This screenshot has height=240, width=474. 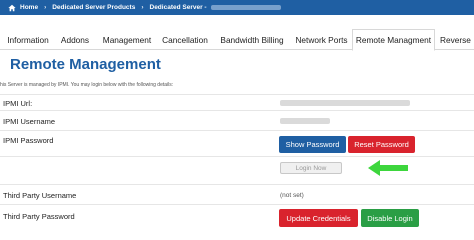 What do you see at coordinates (178, 7) in the screenshot?
I see `breadcrumb-dedicated-server: Dedicated Server -` at bounding box center [178, 7].